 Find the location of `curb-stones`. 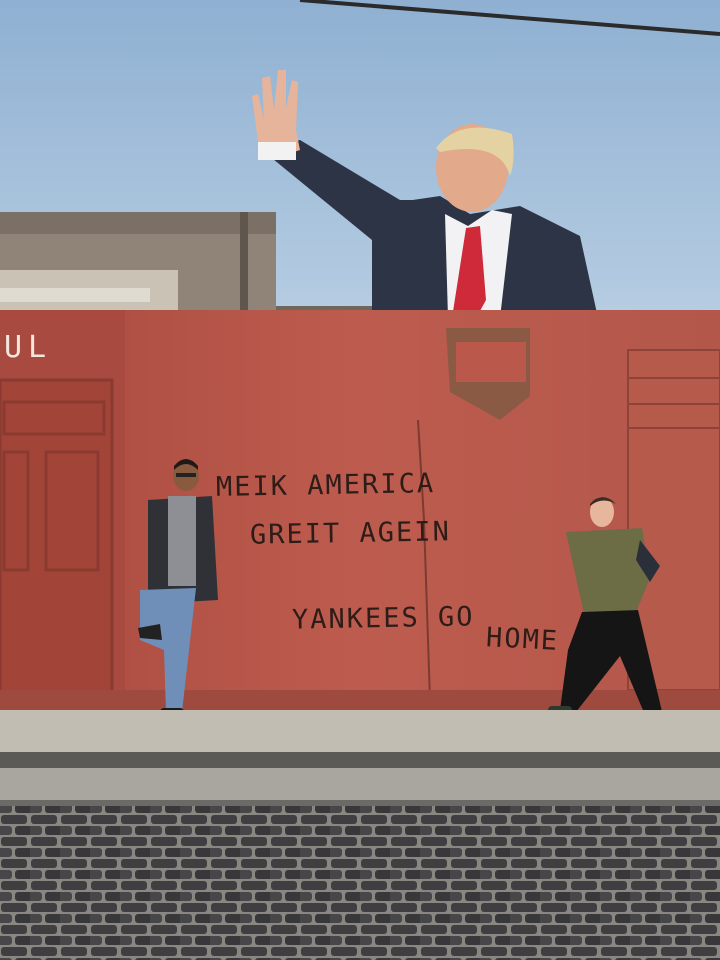

curb-stones is located at coordinates (360, 760).